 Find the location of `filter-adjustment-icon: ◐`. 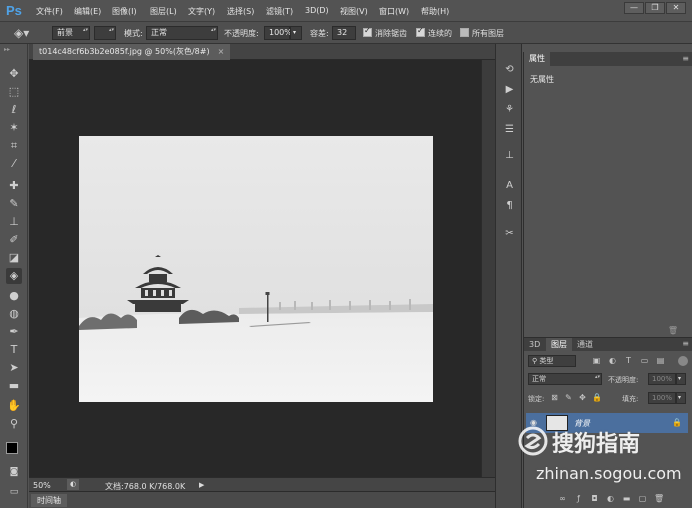

filter-adjustment-icon: ◐ is located at coordinates (612, 360).